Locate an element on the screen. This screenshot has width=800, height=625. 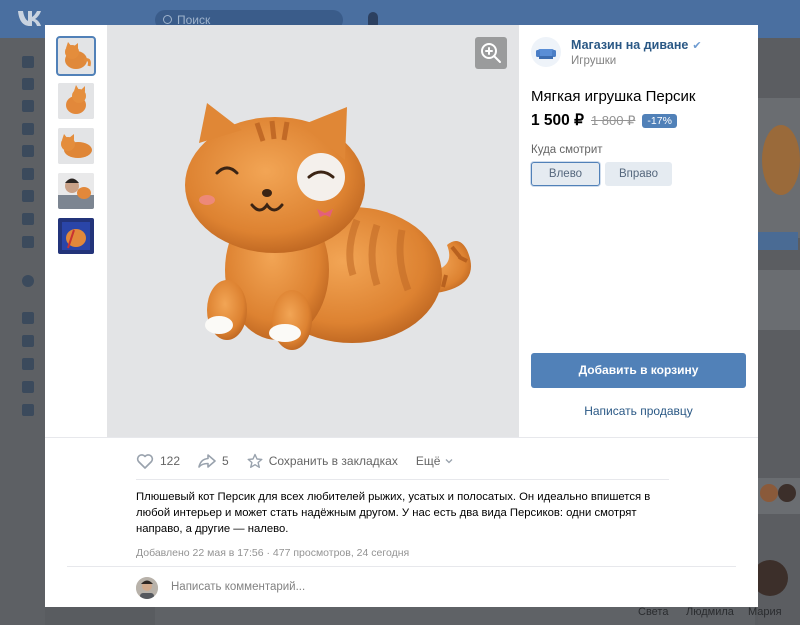
orange-cat-plush-icon is located at coordinates (76, 56).